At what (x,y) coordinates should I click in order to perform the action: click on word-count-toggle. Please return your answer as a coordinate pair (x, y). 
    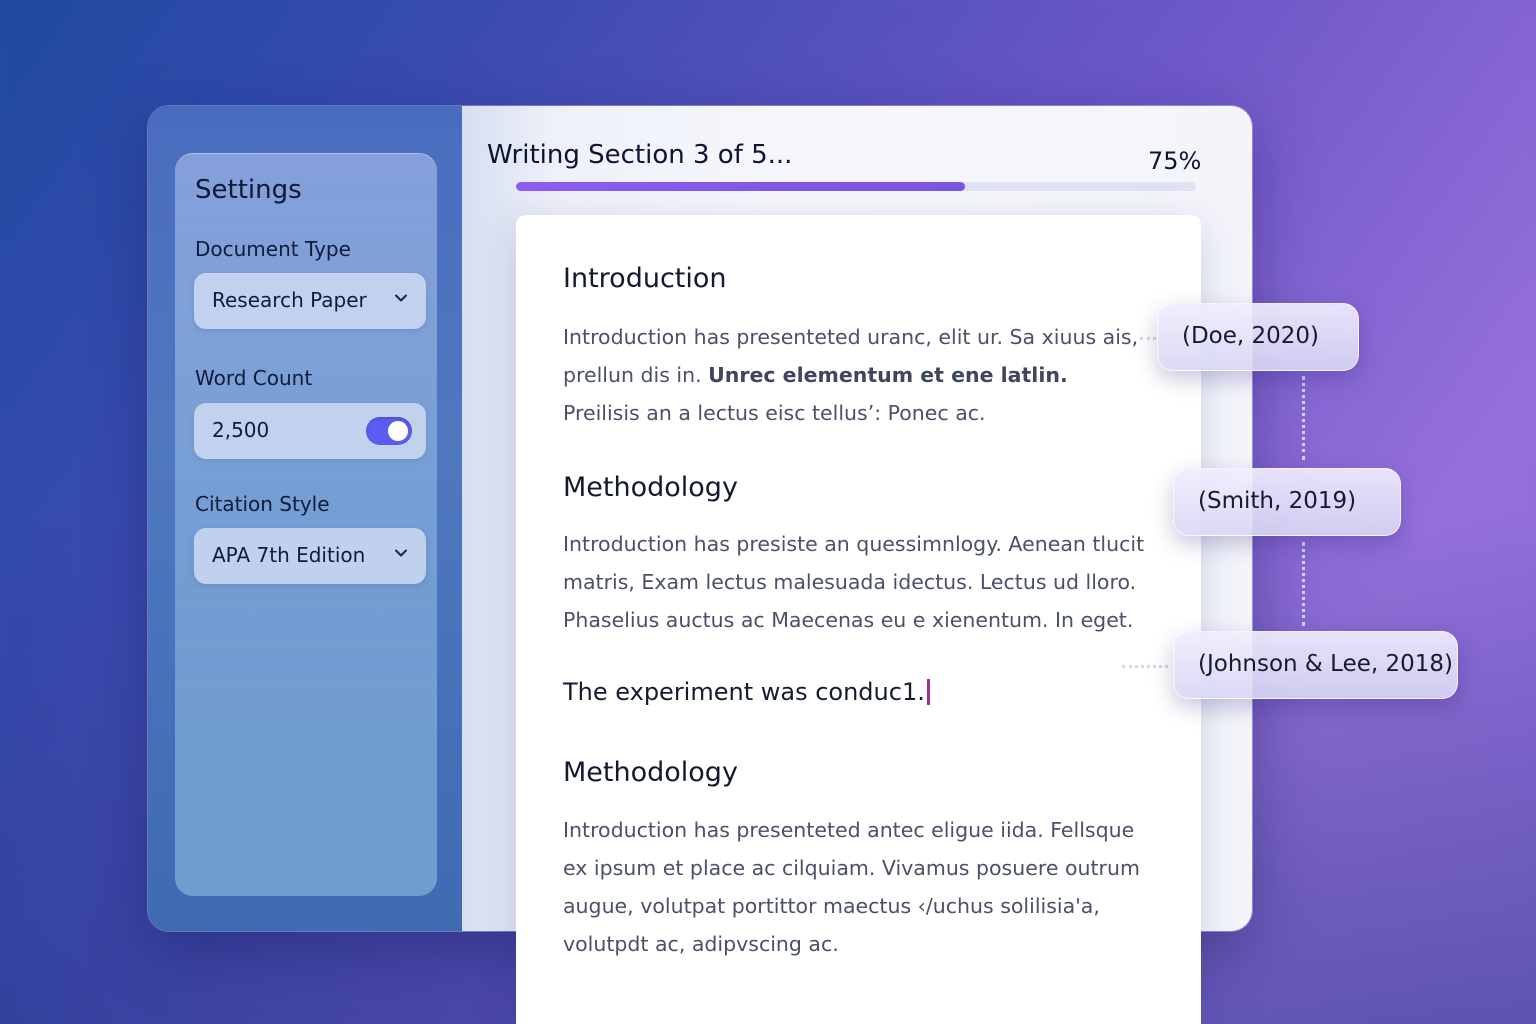
    Looking at the image, I should click on (389, 431).